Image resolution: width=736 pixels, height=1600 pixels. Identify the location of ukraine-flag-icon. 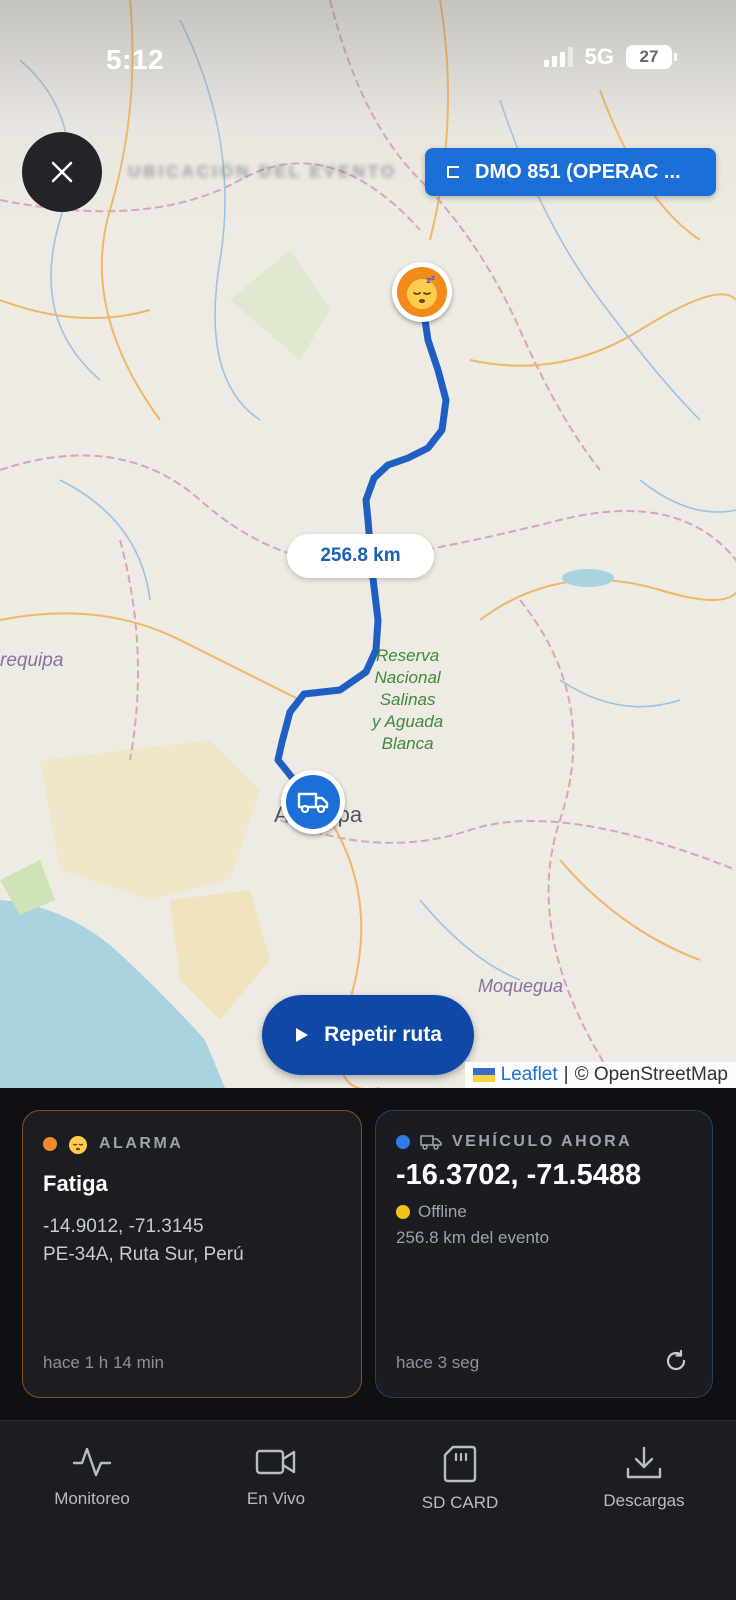
(483, 1075).